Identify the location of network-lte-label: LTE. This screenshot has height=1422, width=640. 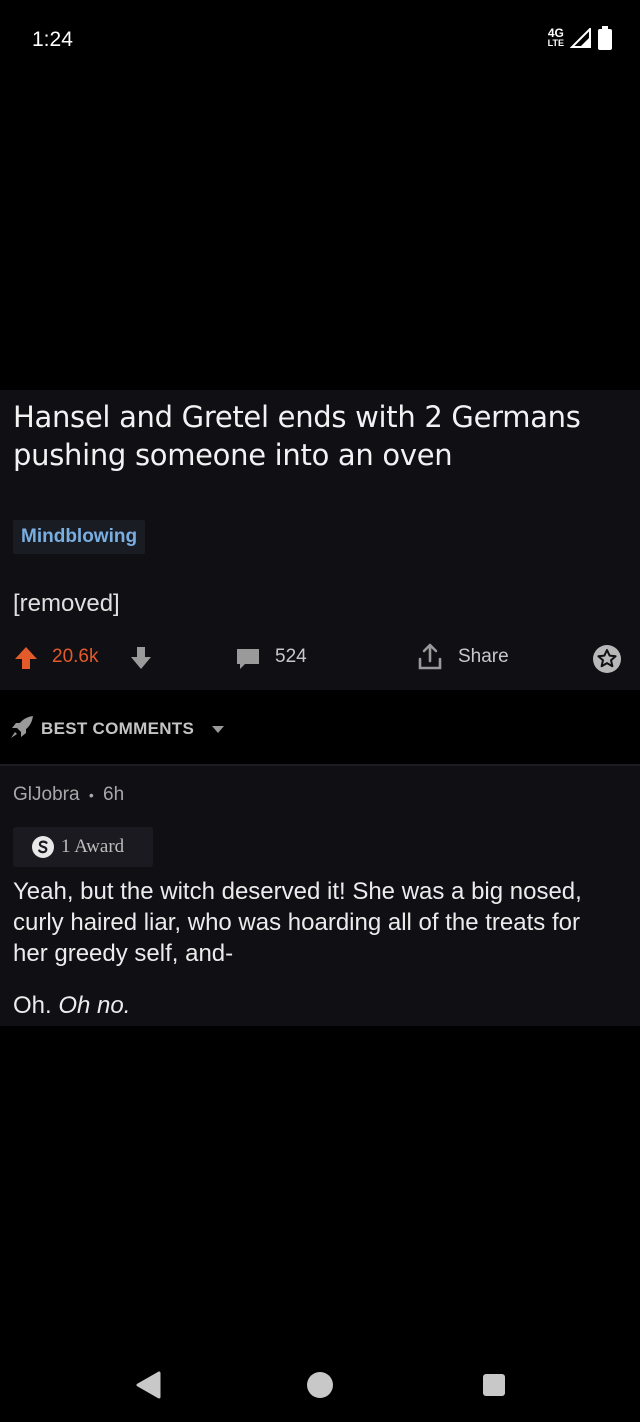
(555, 43).